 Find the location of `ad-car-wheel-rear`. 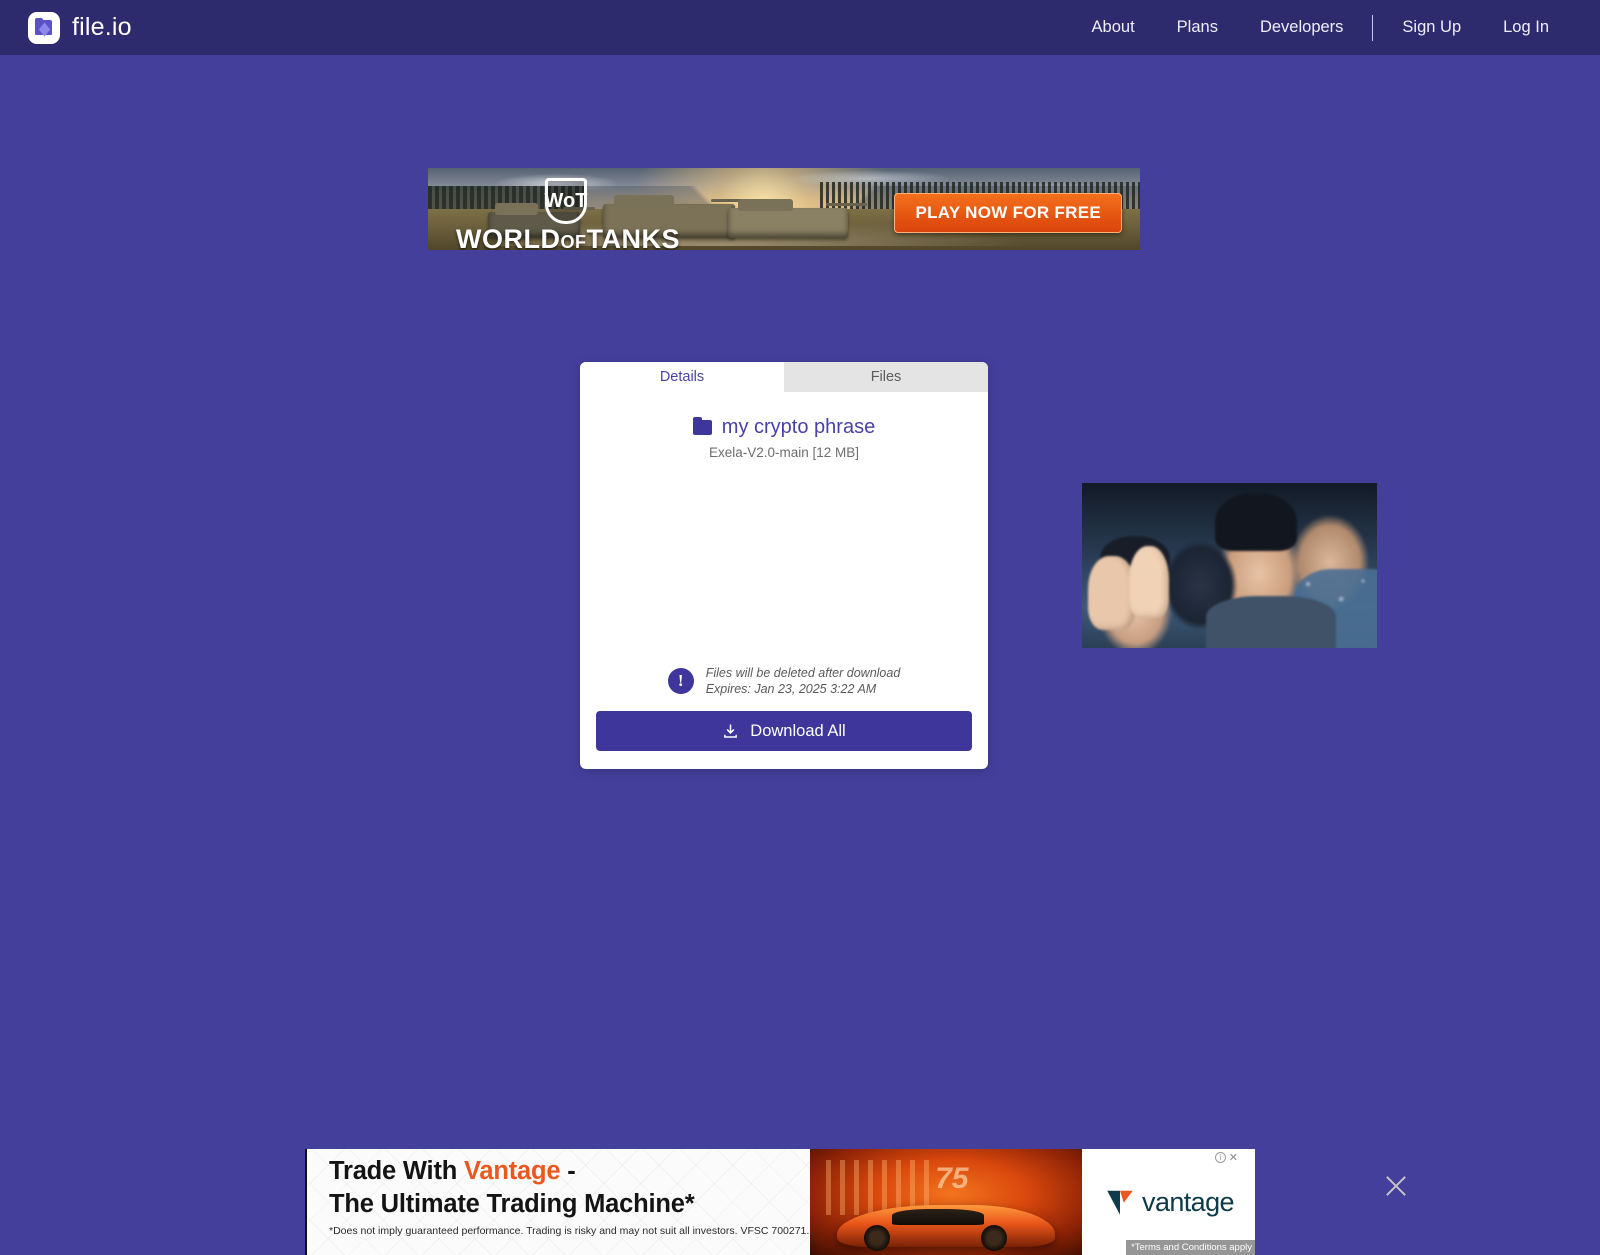

ad-car-wheel-rear is located at coordinates (994, 1238).